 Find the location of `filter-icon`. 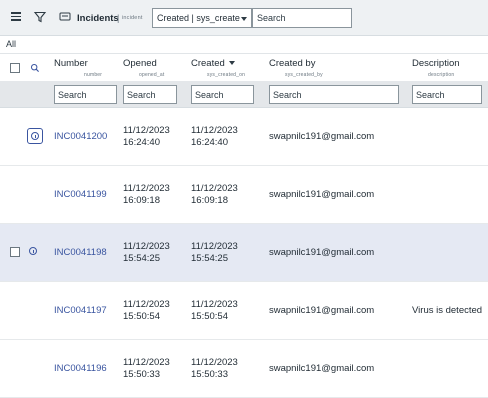

filter-icon is located at coordinates (40, 17).